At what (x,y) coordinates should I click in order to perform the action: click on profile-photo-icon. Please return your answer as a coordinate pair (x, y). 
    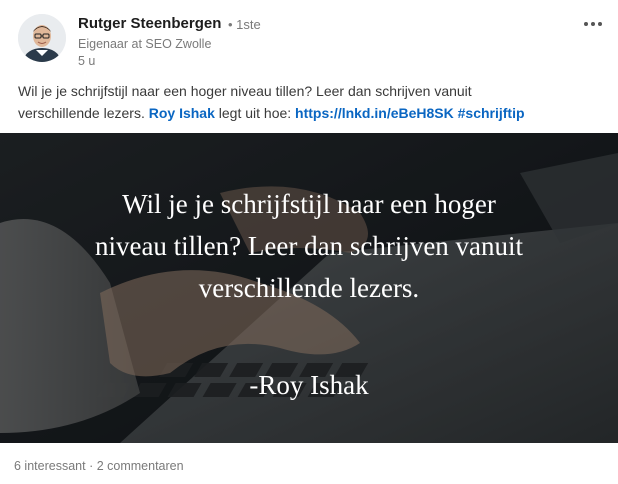
    Looking at the image, I should click on (42, 38).